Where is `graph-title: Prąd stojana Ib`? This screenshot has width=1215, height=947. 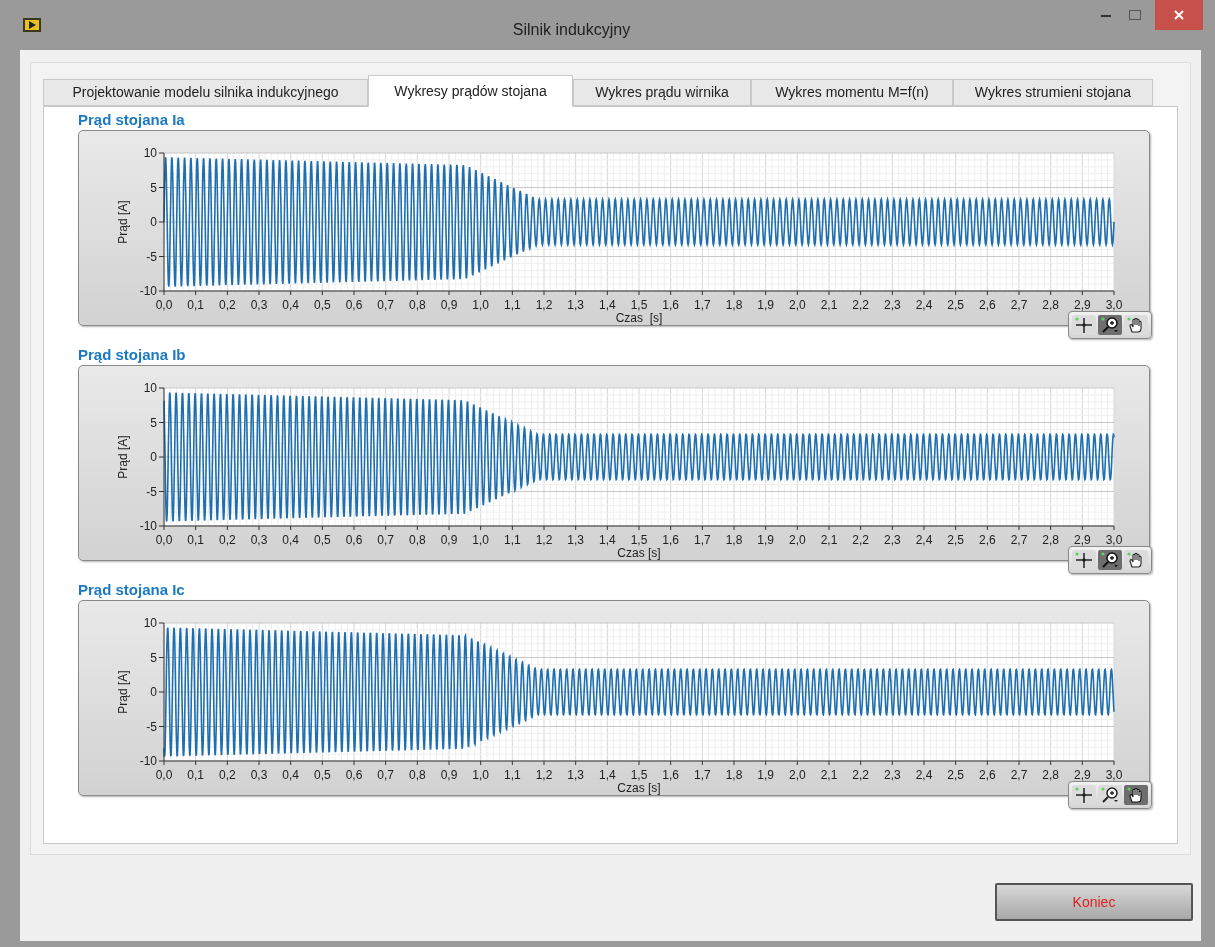 graph-title: Prąd stojana Ib is located at coordinates (132, 355).